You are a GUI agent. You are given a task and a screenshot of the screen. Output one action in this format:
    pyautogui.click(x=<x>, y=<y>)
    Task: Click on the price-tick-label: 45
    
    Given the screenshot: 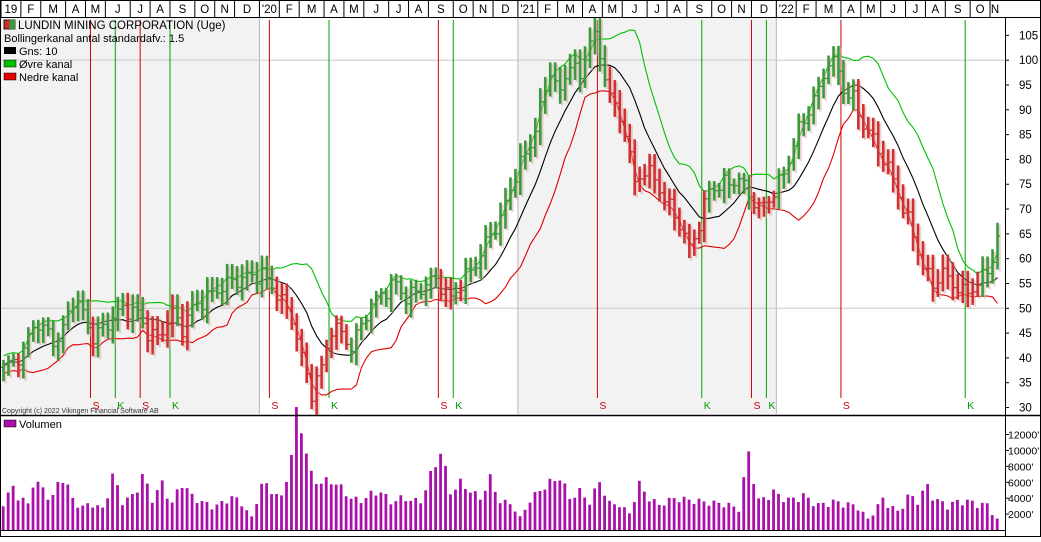 What is the action you would take?
    pyautogui.click(x=1025, y=334)
    